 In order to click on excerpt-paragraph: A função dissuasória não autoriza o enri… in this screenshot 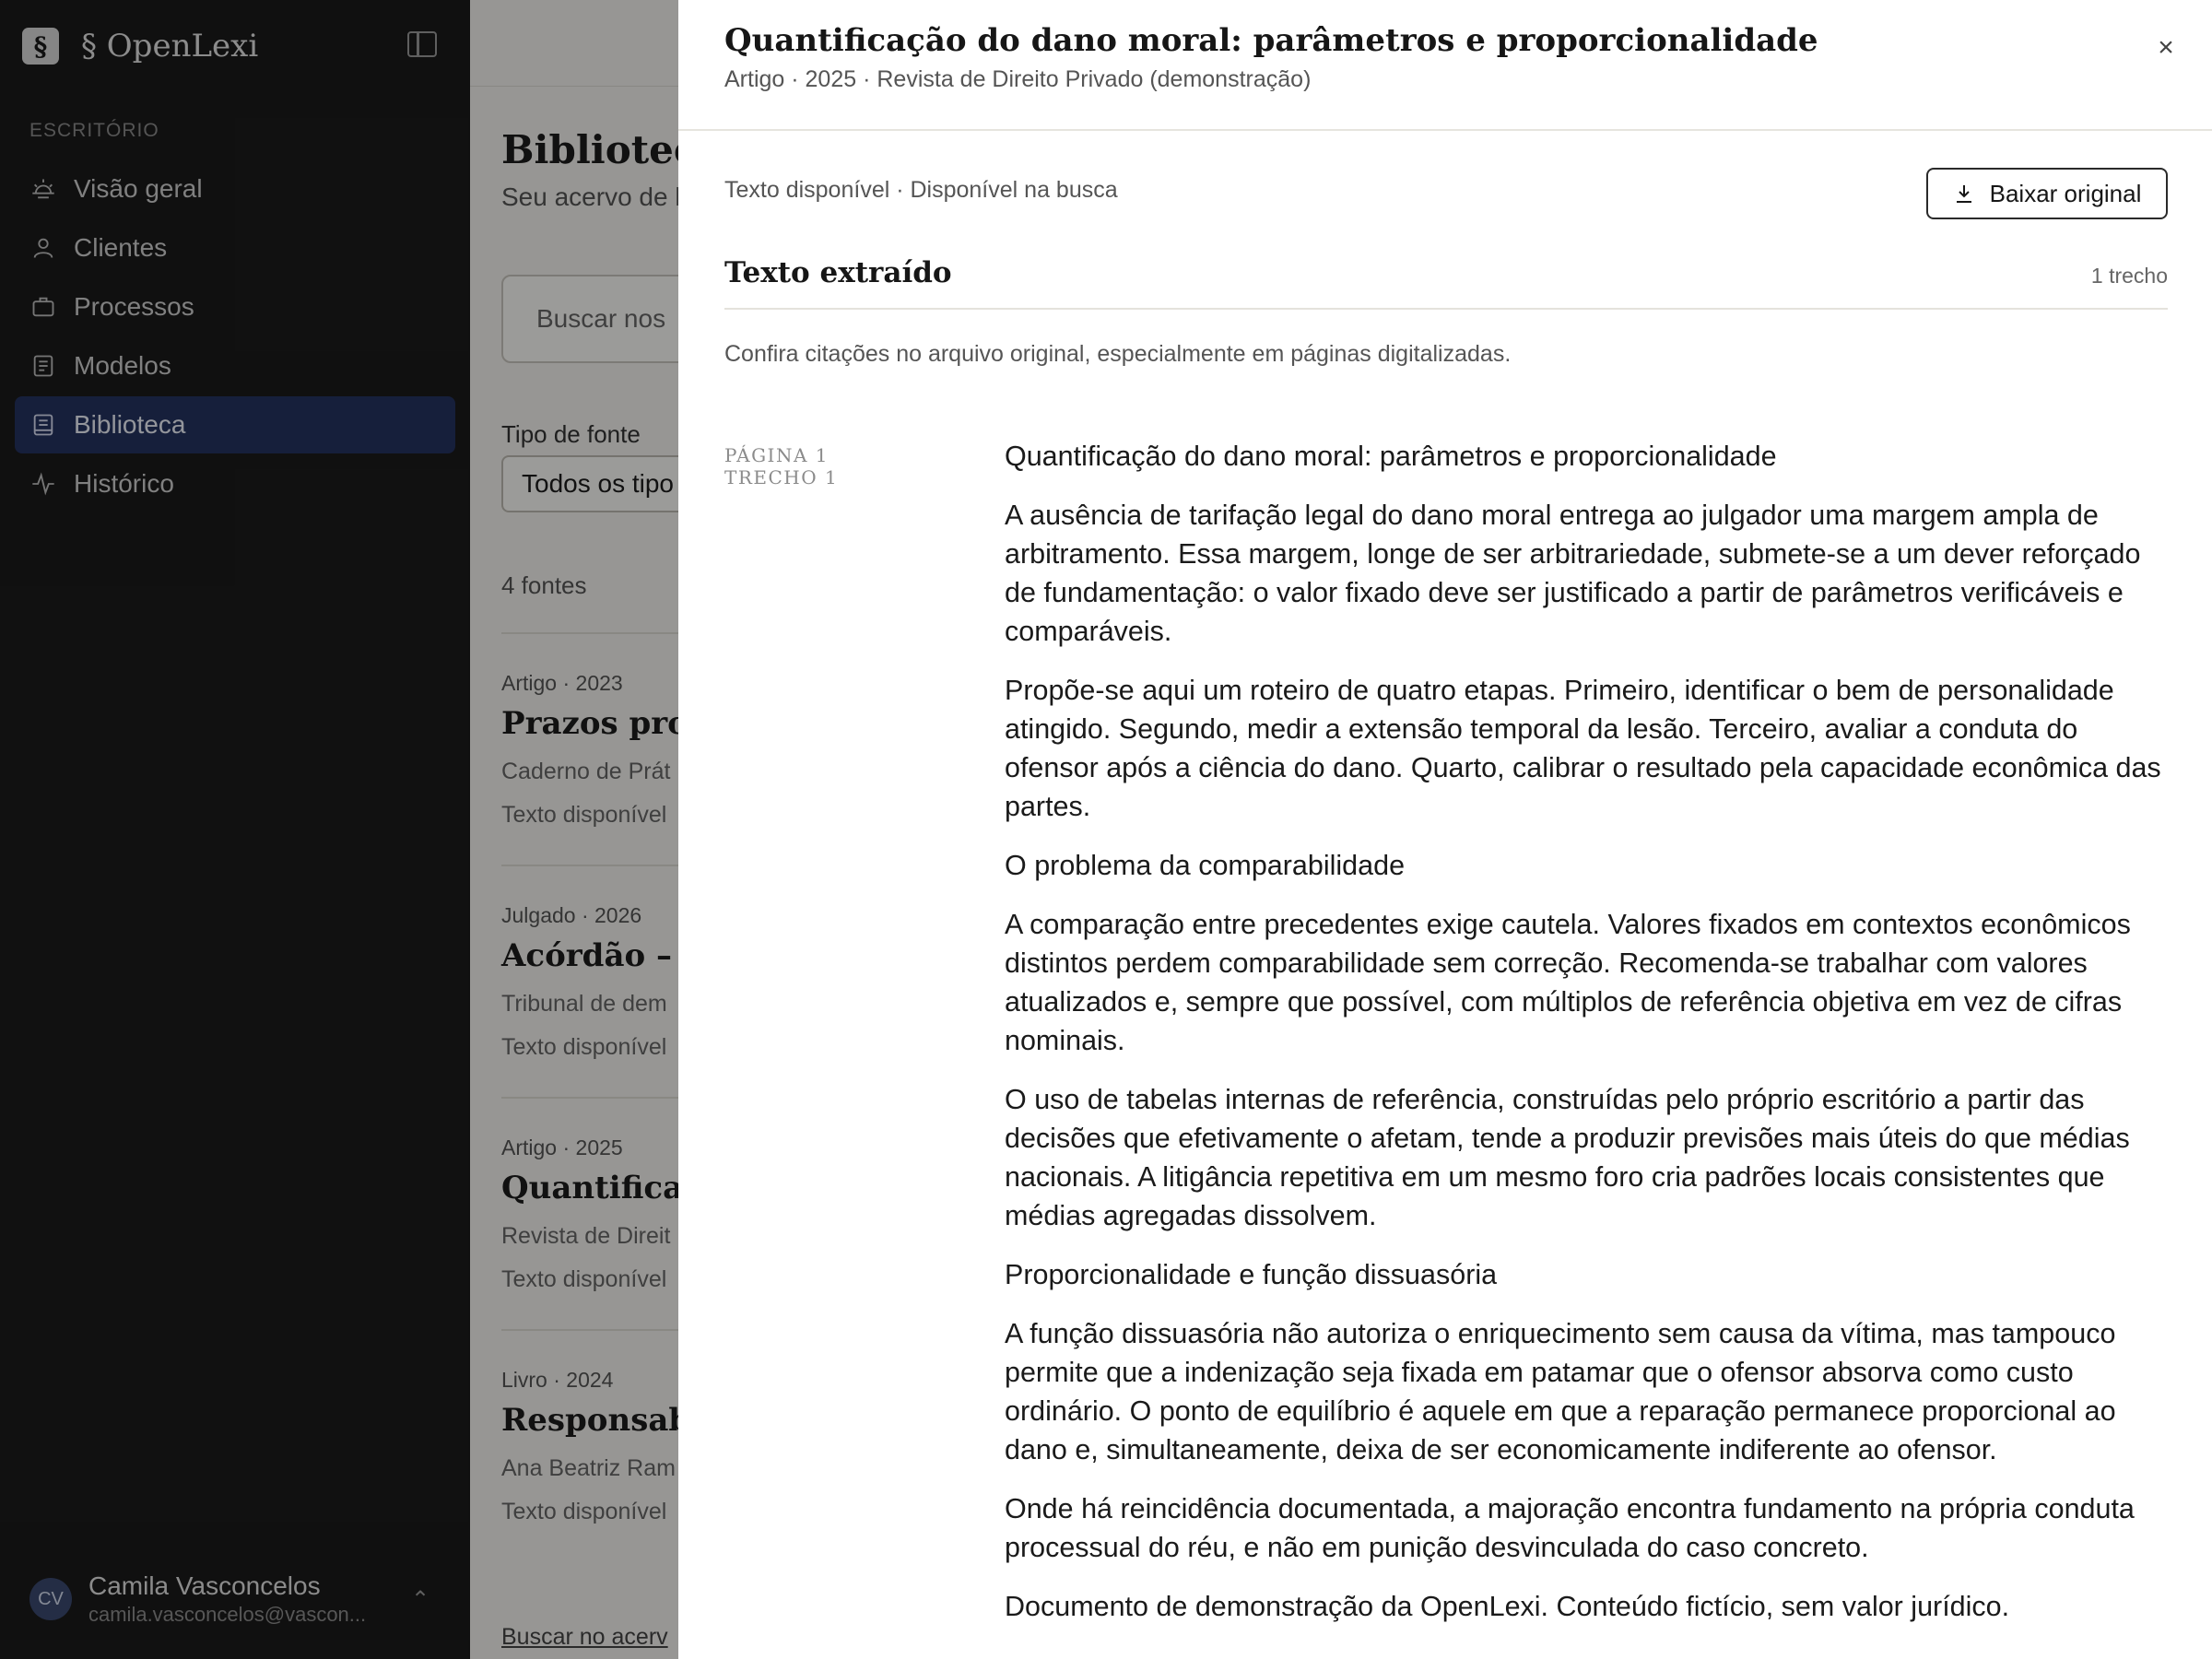, I will do `click(1560, 1391)`.